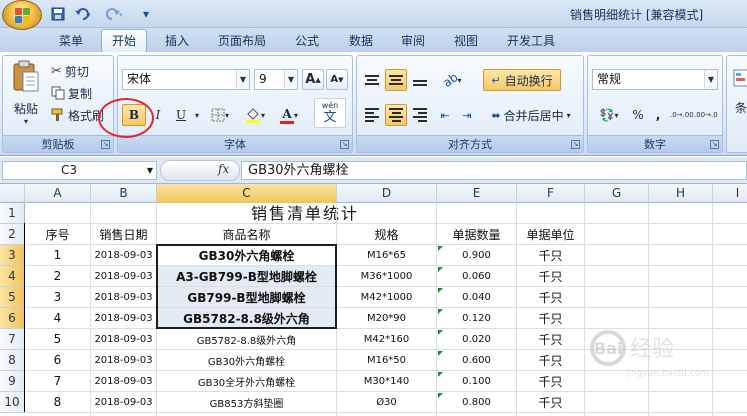 The image size is (747, 416). What do you see at coordinates (730, 193) in the screenshot?
I see `column-header-i: I` at bounding box center [730, 193].